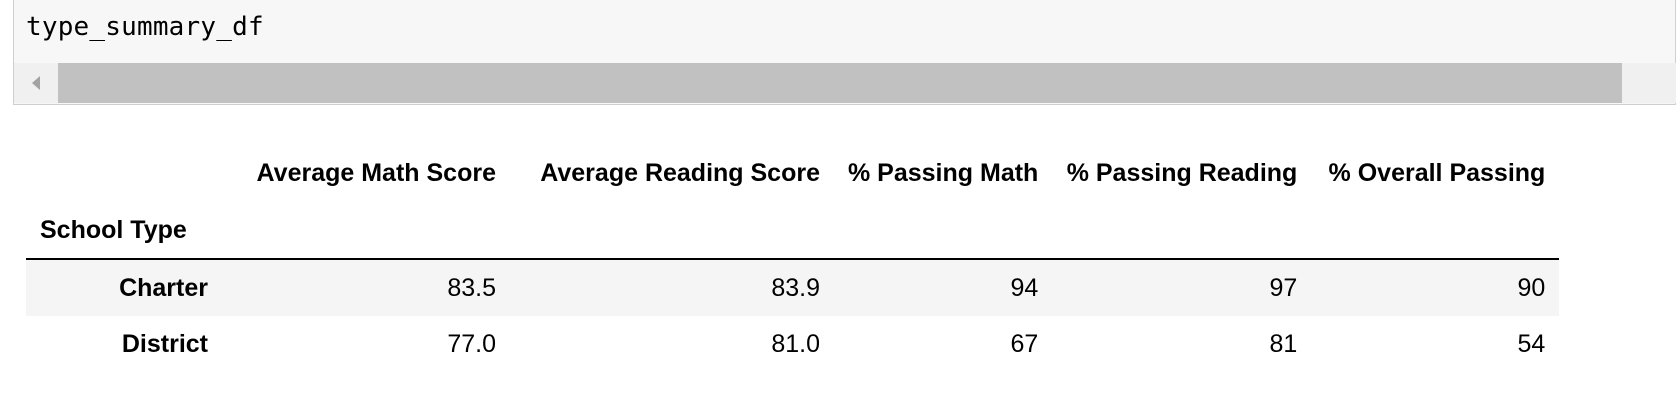 The width and height of the screenshot is (1676, 416). Describe the element at coordinates (943, 172) in the screenshot. I see `column-header: % Passing Math` at that location.